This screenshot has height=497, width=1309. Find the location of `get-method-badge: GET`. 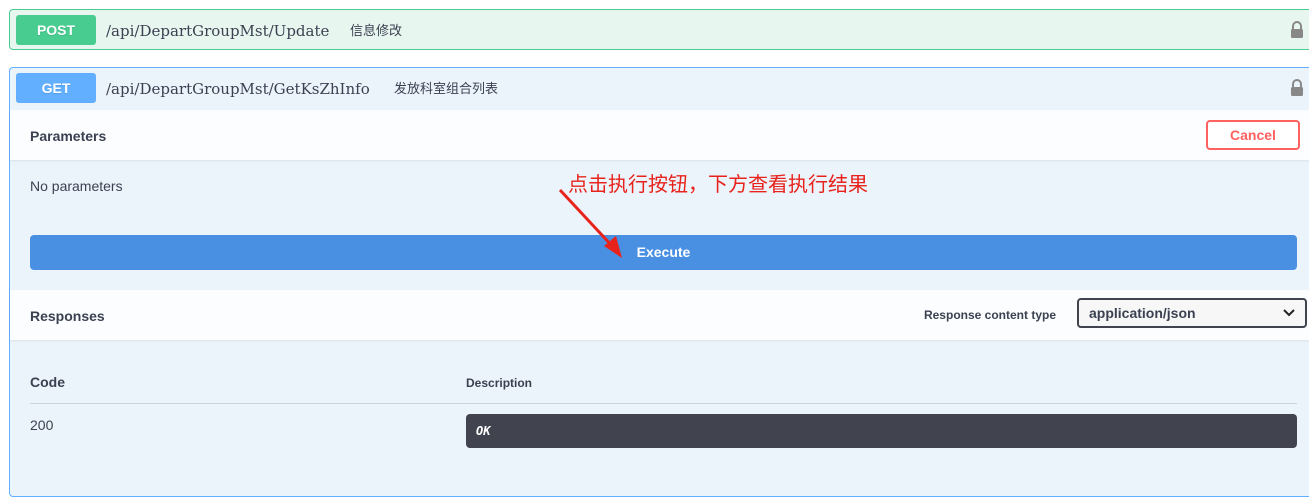

get-method-badge: GET is located at coordinates (56, 88).